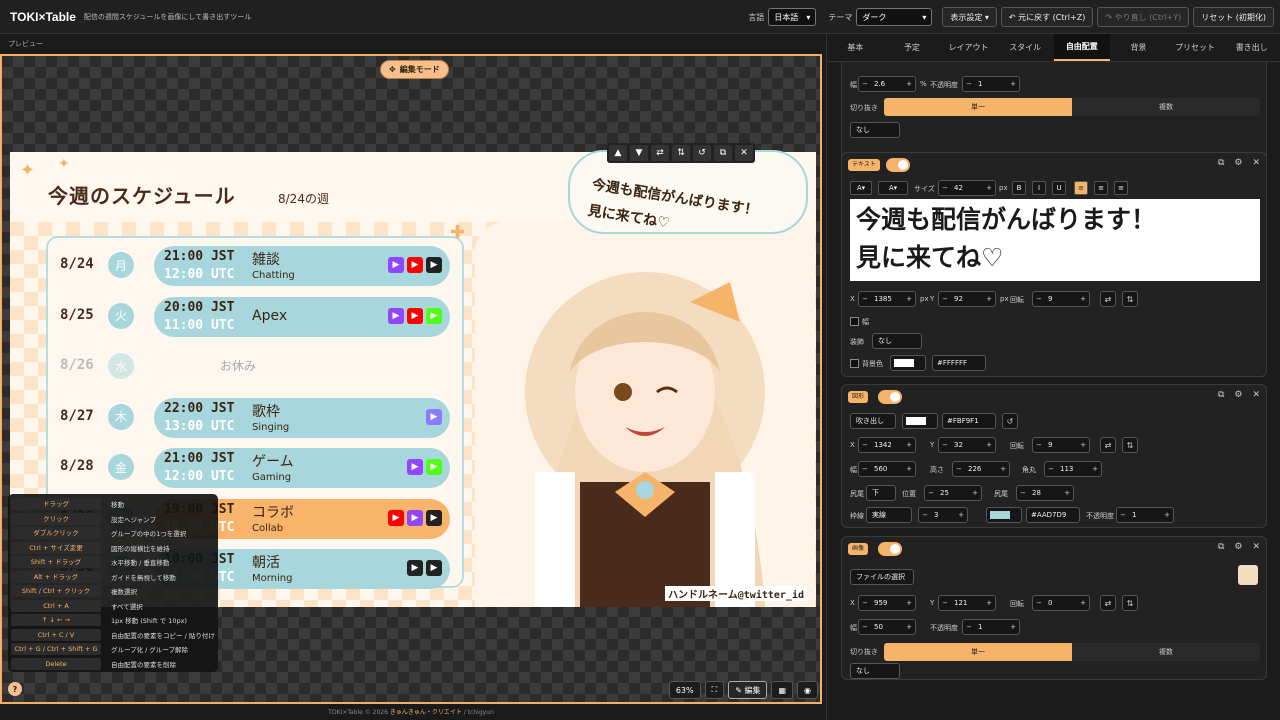  What do you see at coordinates (967, 188) in the screenshot?
I see `font-size-input: −42 +` at bounding box center [967, 188].